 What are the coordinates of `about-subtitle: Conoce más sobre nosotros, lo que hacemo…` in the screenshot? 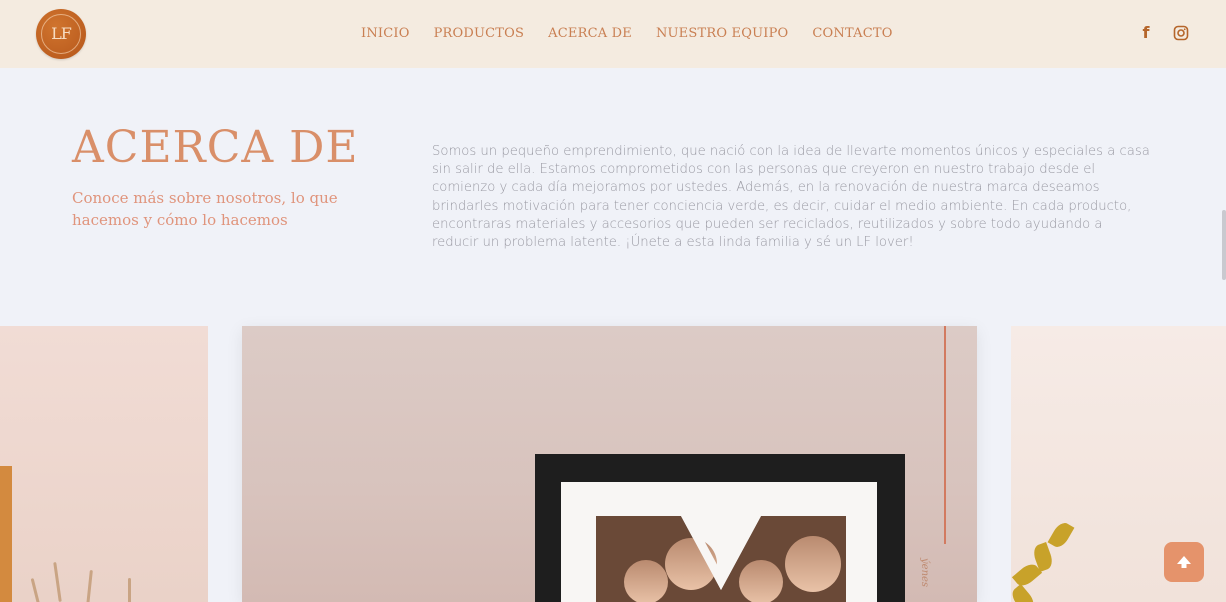 It's located at (205, 209).